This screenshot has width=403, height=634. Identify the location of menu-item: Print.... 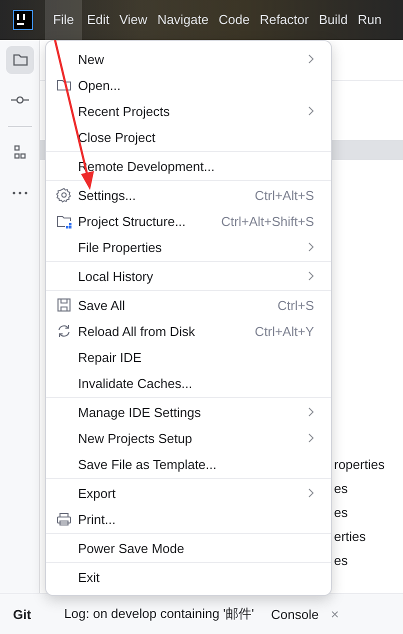
(196, 519).